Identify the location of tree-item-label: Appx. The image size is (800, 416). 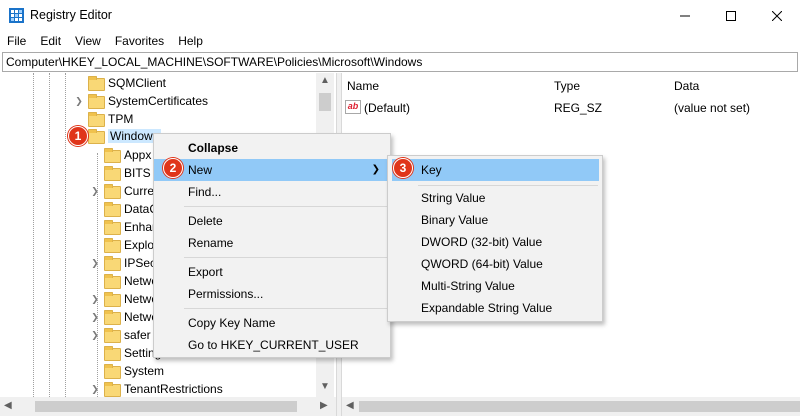
(138, 155).